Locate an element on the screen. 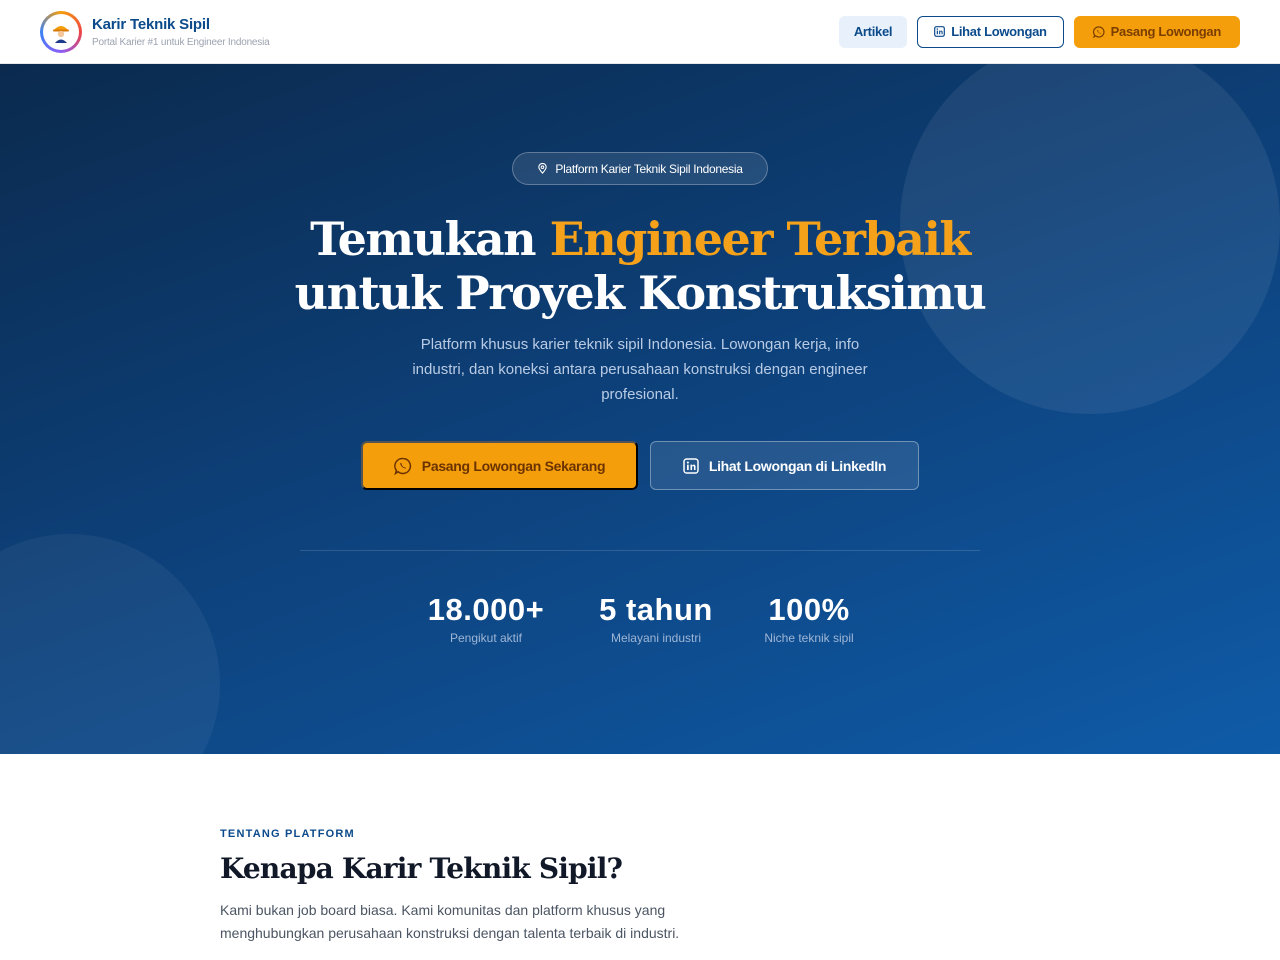  main-nav: Artikel Lihat Lowongan Pasang Lowongan is located at coordinates (1039, 31).